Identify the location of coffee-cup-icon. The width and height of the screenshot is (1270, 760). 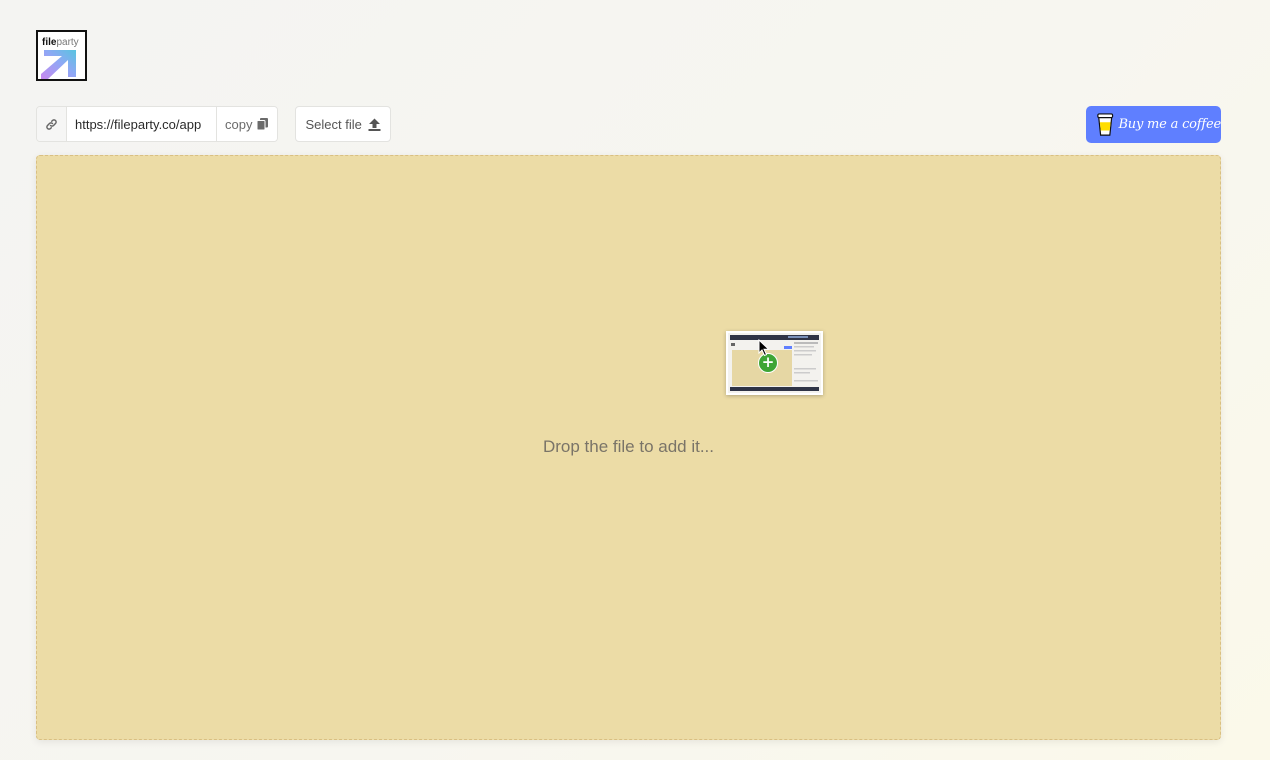
(1105, 124).